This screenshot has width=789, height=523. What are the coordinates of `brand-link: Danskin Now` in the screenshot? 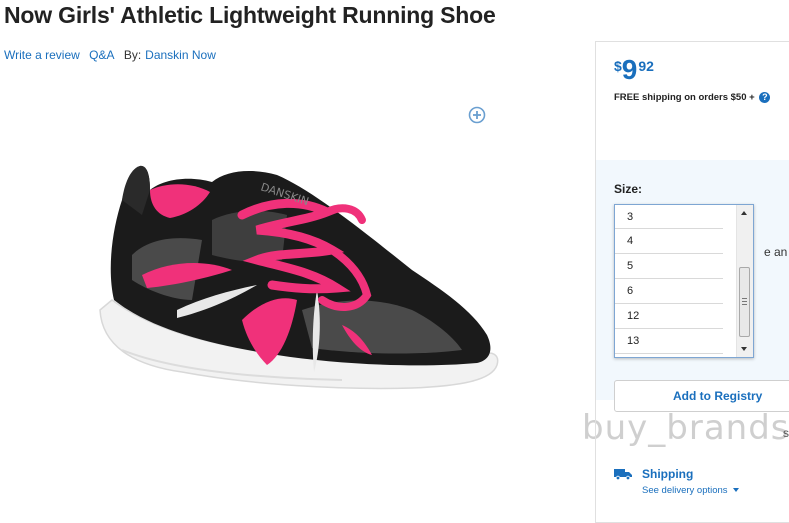 It's located at (180, 55).